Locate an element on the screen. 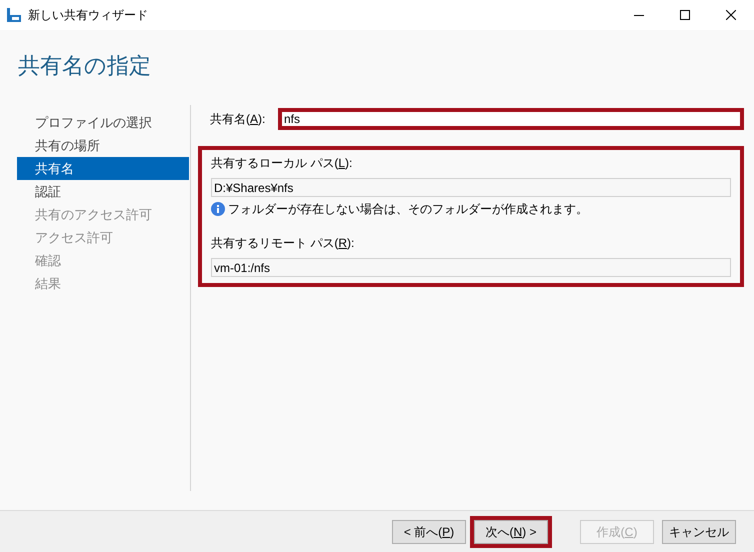 The height and width of the screenshot is (552, 754). wizard-button: キャンセル is located at coordinates (699, 532).